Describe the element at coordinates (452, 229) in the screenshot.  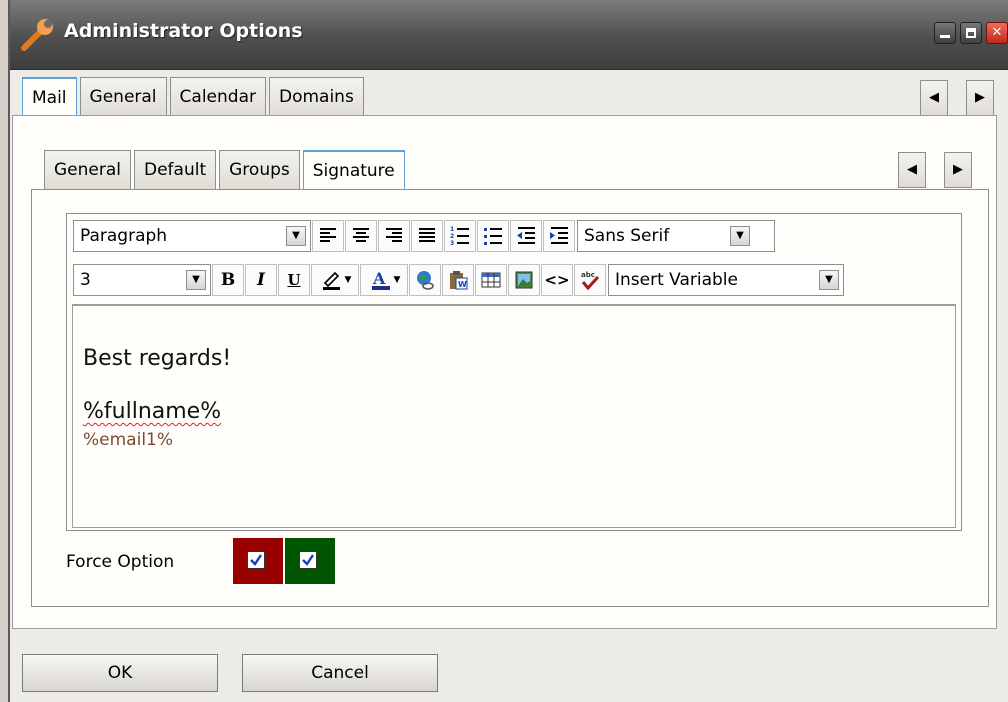
I see `svg-text: 1` at that location.